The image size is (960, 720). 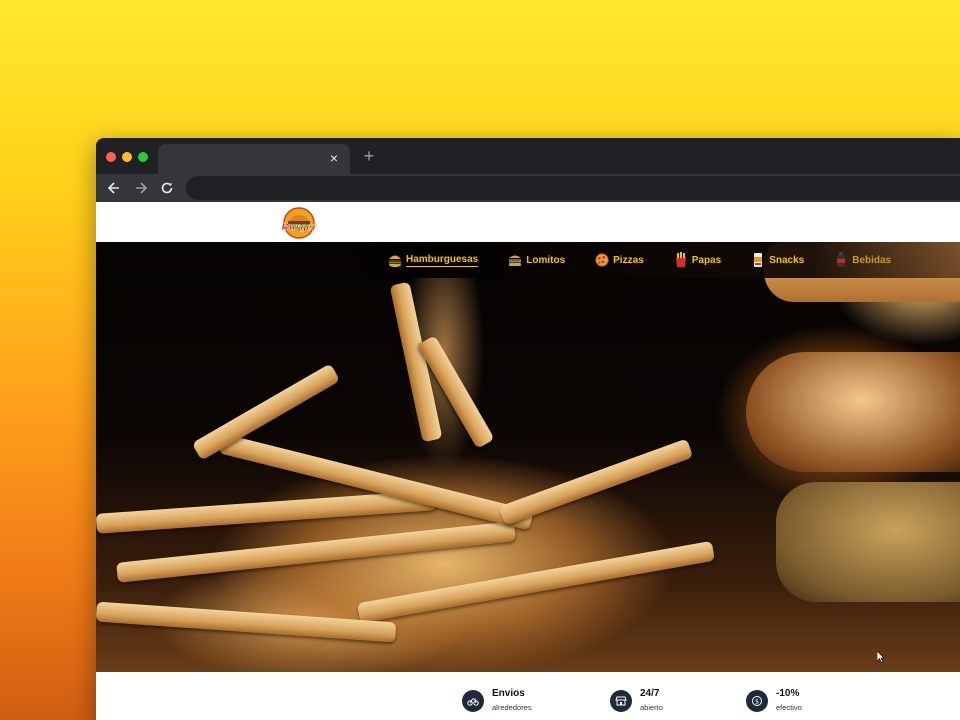 I want to click on feature-24-7: 24/7 abierto, so click(x=636, y=700).